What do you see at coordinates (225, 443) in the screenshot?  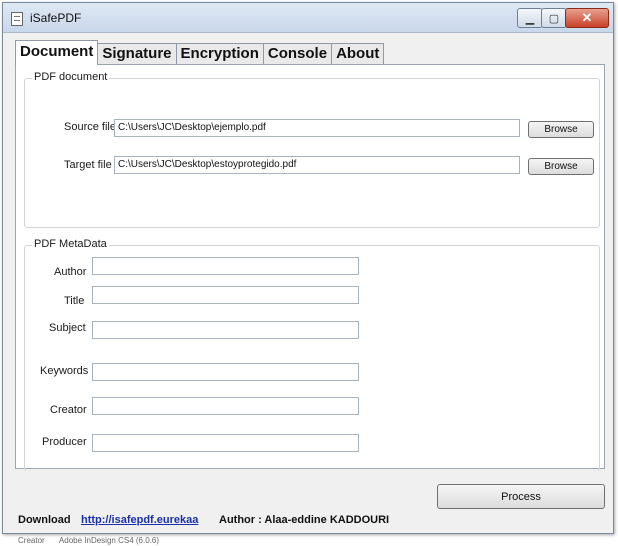 I see `producer-field` at bounding box center [225, 443].